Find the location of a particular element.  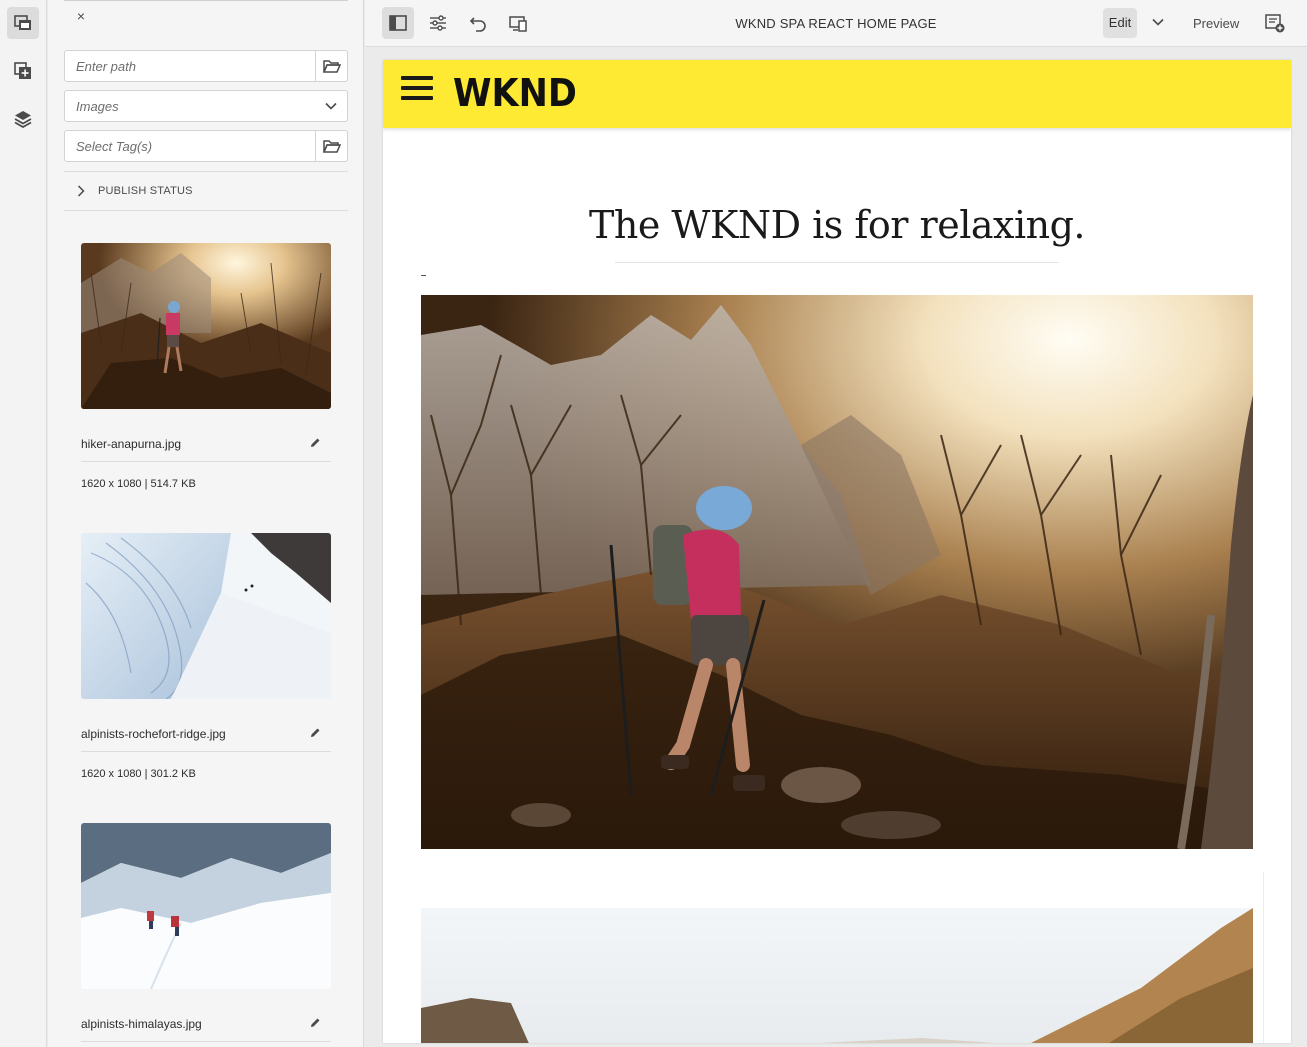

asset-type-value: Images is located at coordinates (97, 106).